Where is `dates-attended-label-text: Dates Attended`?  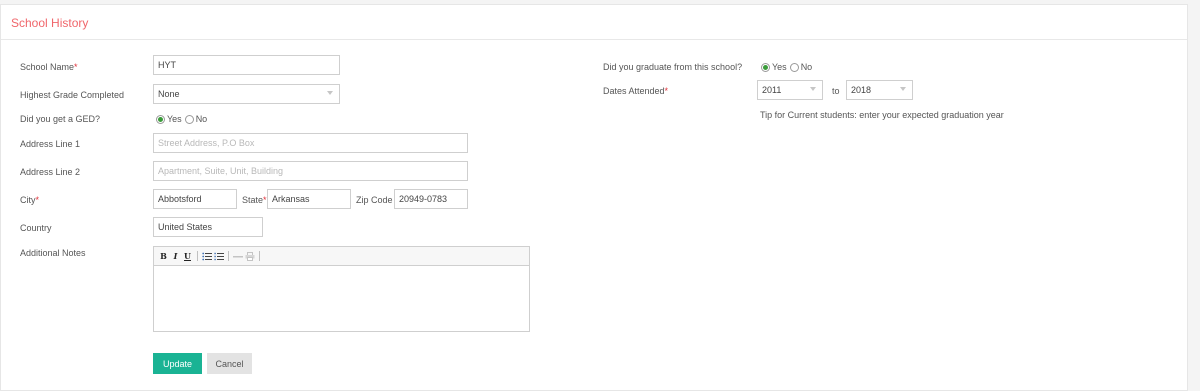
dates-attended-label-text: Dates Attended is located at coordinates (634, 91).